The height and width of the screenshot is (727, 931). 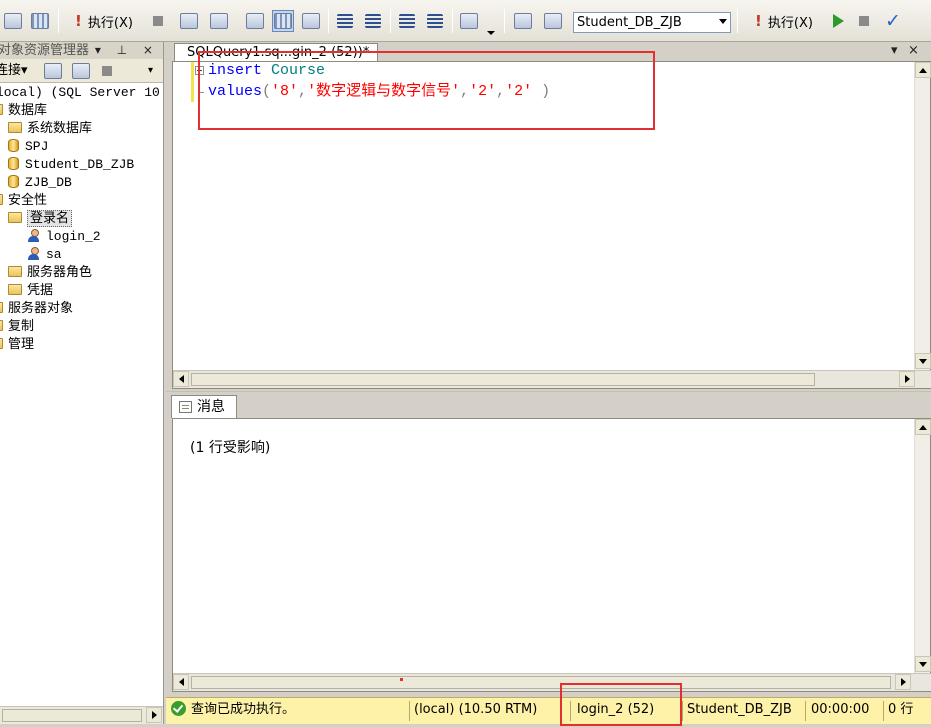 What do you see at coordinates (311, 21) in the screenshot?
I see `results-file-icon` at bounding box center [311, 21].